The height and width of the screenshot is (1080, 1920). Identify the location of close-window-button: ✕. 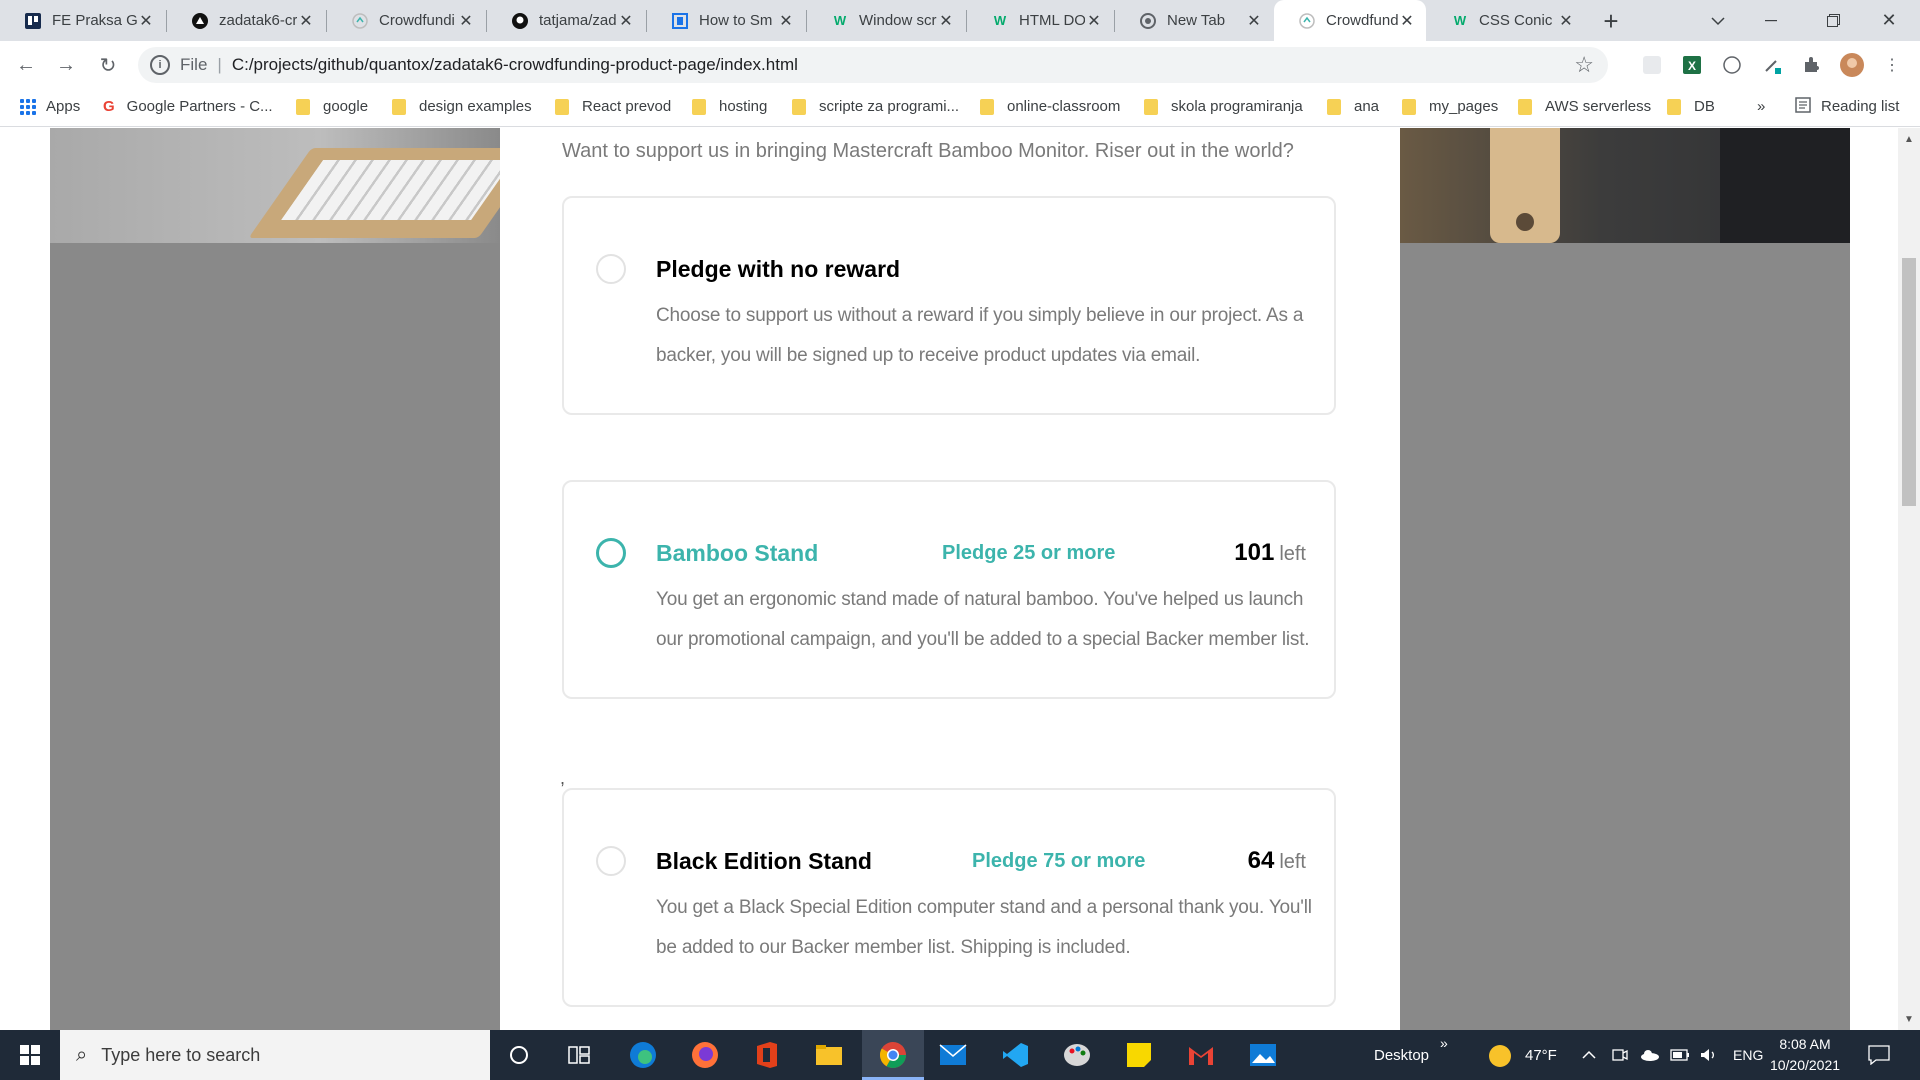
(1889, 20).